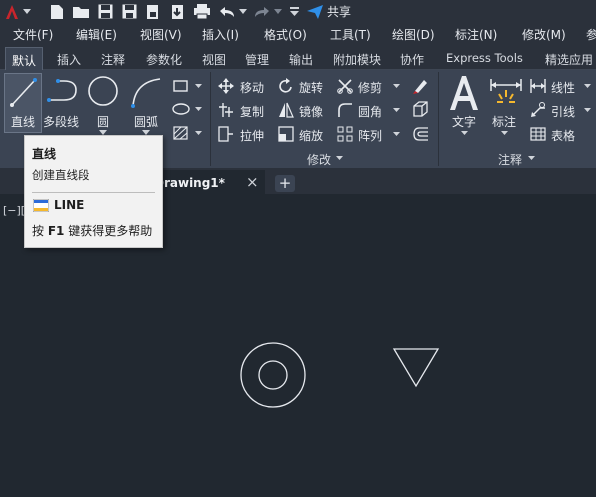 The width and height of the screenshot is (596, 497). Describe the element at coordinates (24, 59) in the screenshot. I see `tab-default: 默认` at that location.